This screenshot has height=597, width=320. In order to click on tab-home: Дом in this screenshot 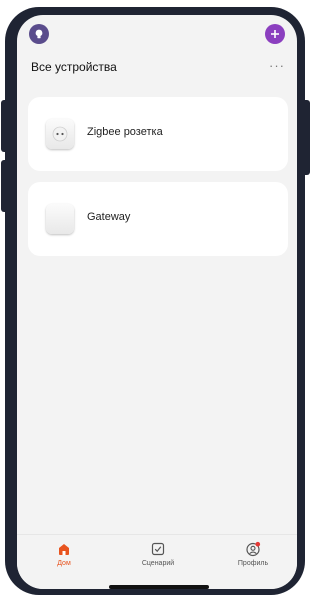, I will do `click(64, 554)`.